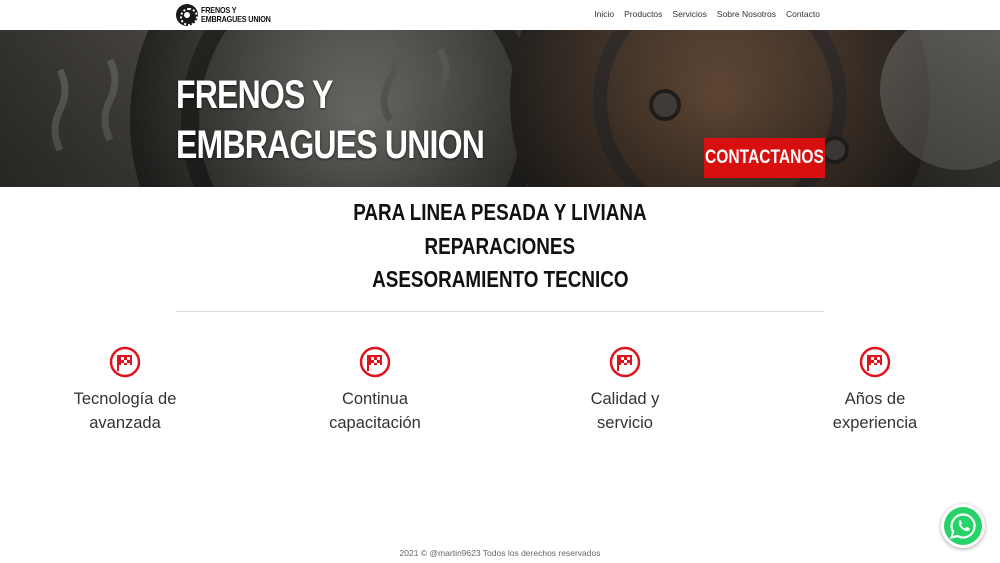 This screenshot has width=1000, height=563. I want to click on logo: FRENOS Y EMBRAGUES UNION, so click(229, 15).